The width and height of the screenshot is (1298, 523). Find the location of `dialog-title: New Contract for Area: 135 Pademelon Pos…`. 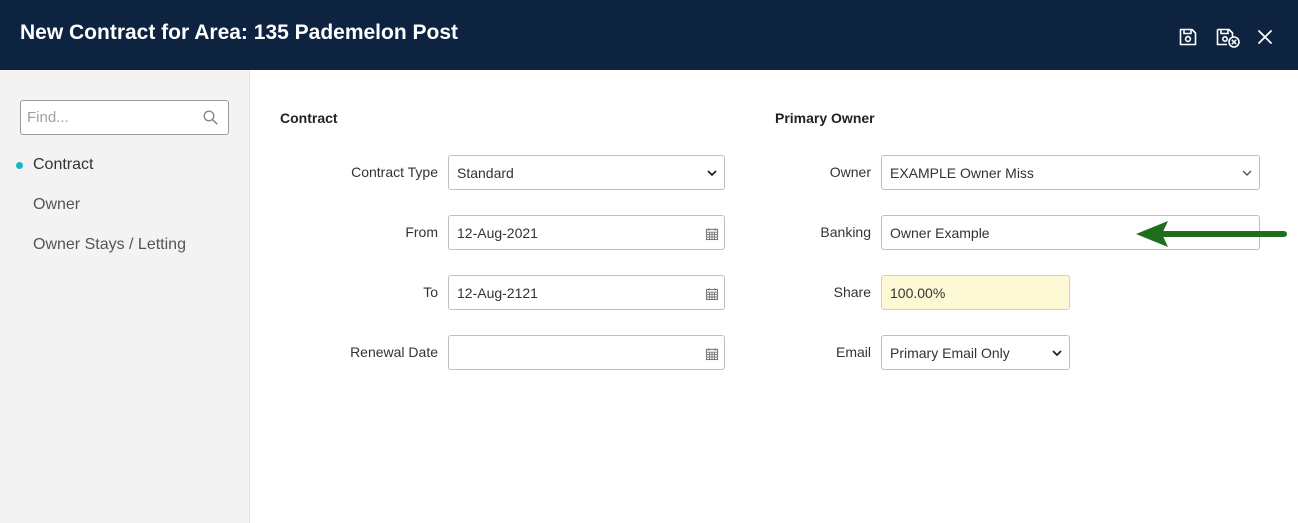

dialog-title: New Contract for Area: 135 Pademelon Pos… is located at coordinates (239, 32).